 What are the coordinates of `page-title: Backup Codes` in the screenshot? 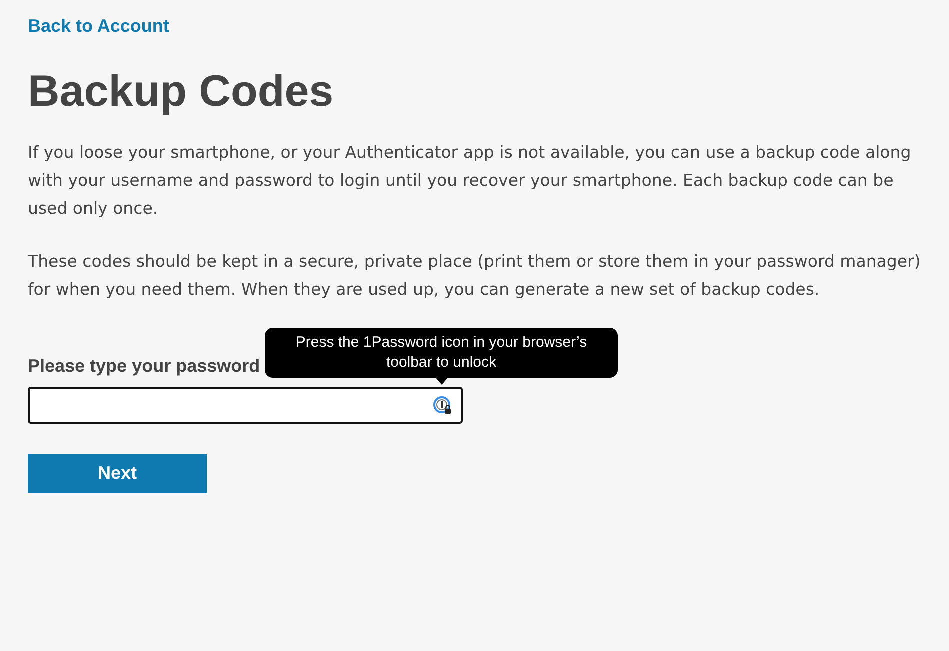 It's located at (181, 92).